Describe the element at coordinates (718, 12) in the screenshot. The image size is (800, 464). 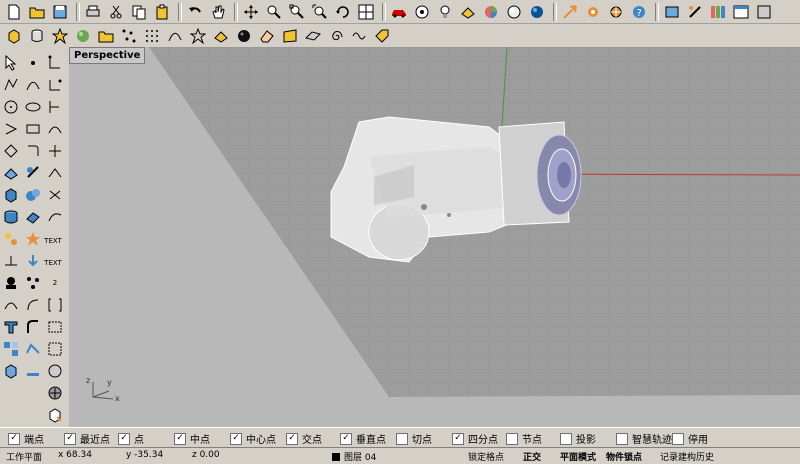
I see `rgb-icon` at that location.